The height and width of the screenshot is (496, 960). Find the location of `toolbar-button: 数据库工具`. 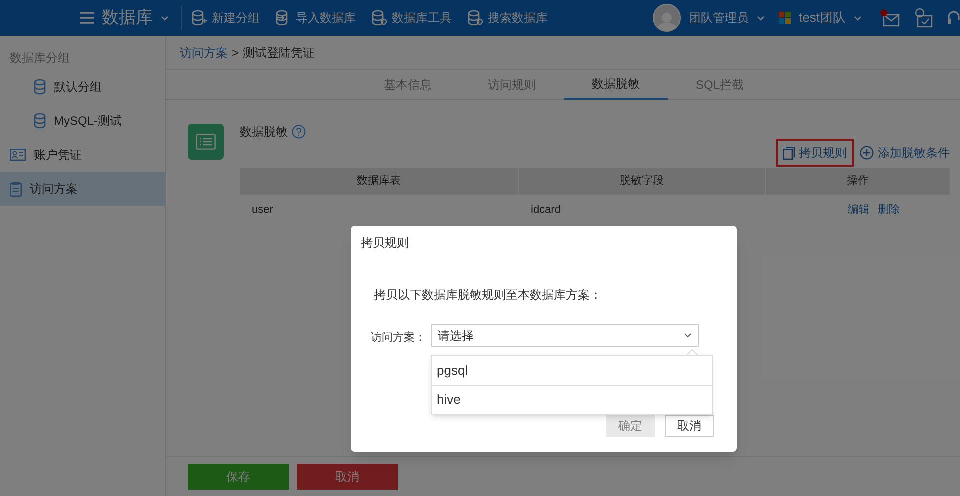

toolbar-button: 数据库工具 is located at coordinates (412, 18).